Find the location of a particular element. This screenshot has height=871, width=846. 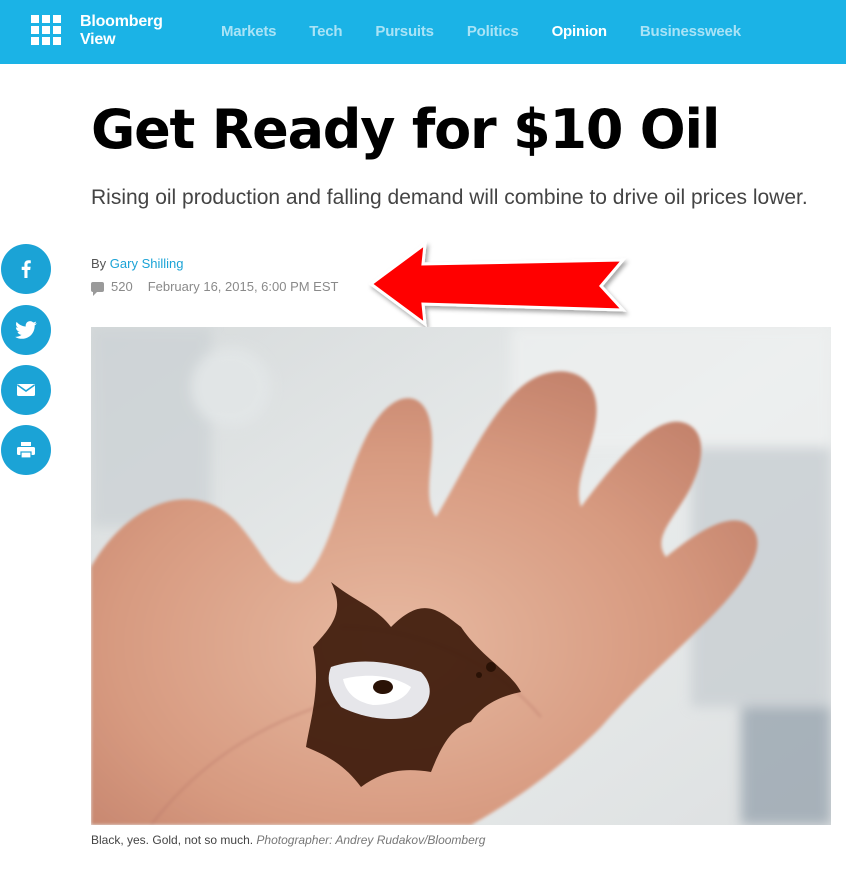

nav-politics: Politics is located at coordinates (493, 31).